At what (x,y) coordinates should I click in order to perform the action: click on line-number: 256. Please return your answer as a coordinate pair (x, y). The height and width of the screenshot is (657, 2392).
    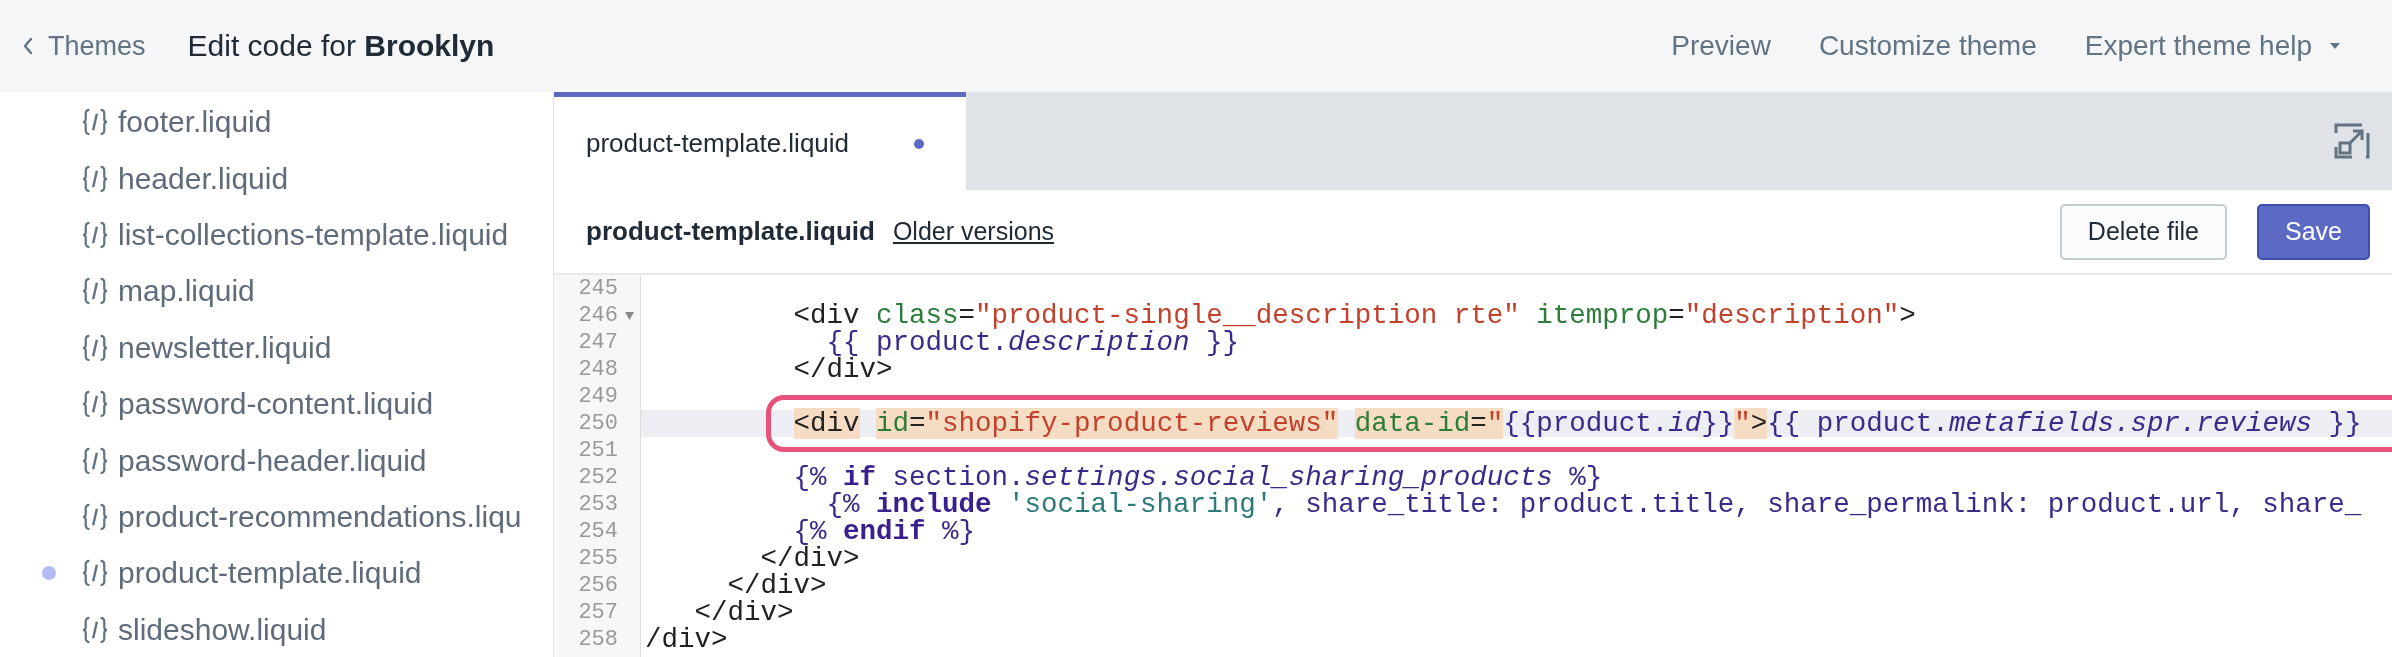
    Looking at the image, I should click on (598, 585).